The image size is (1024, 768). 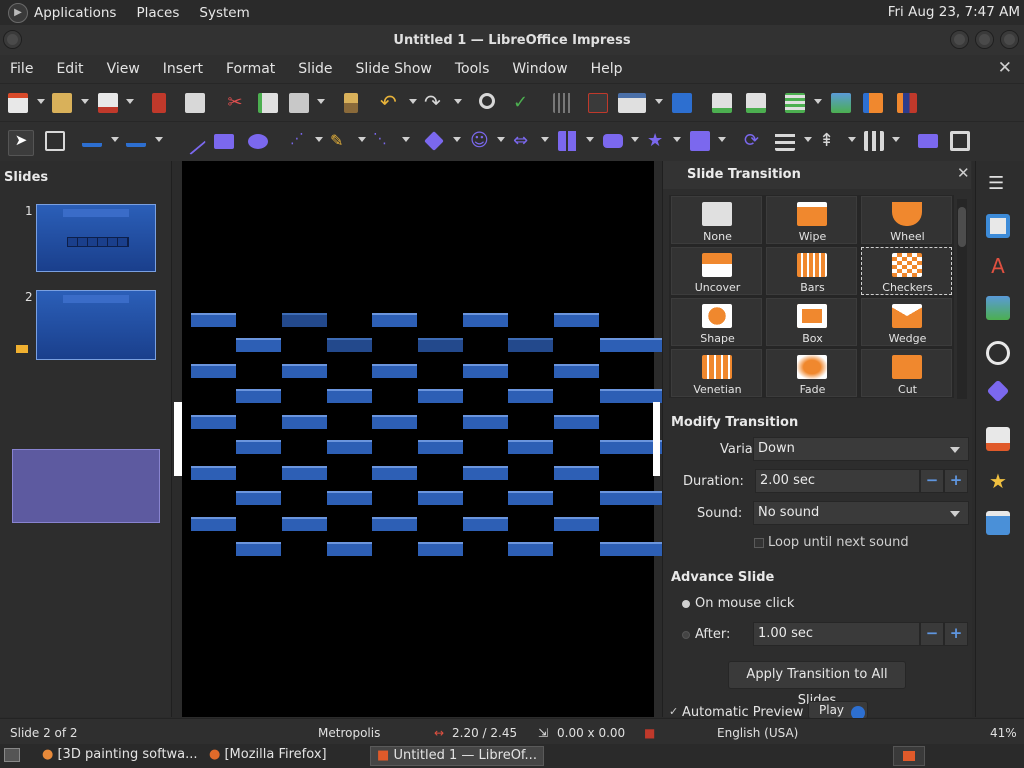 I want to click on transition-shape: Shape, so click(x=716, y=322).